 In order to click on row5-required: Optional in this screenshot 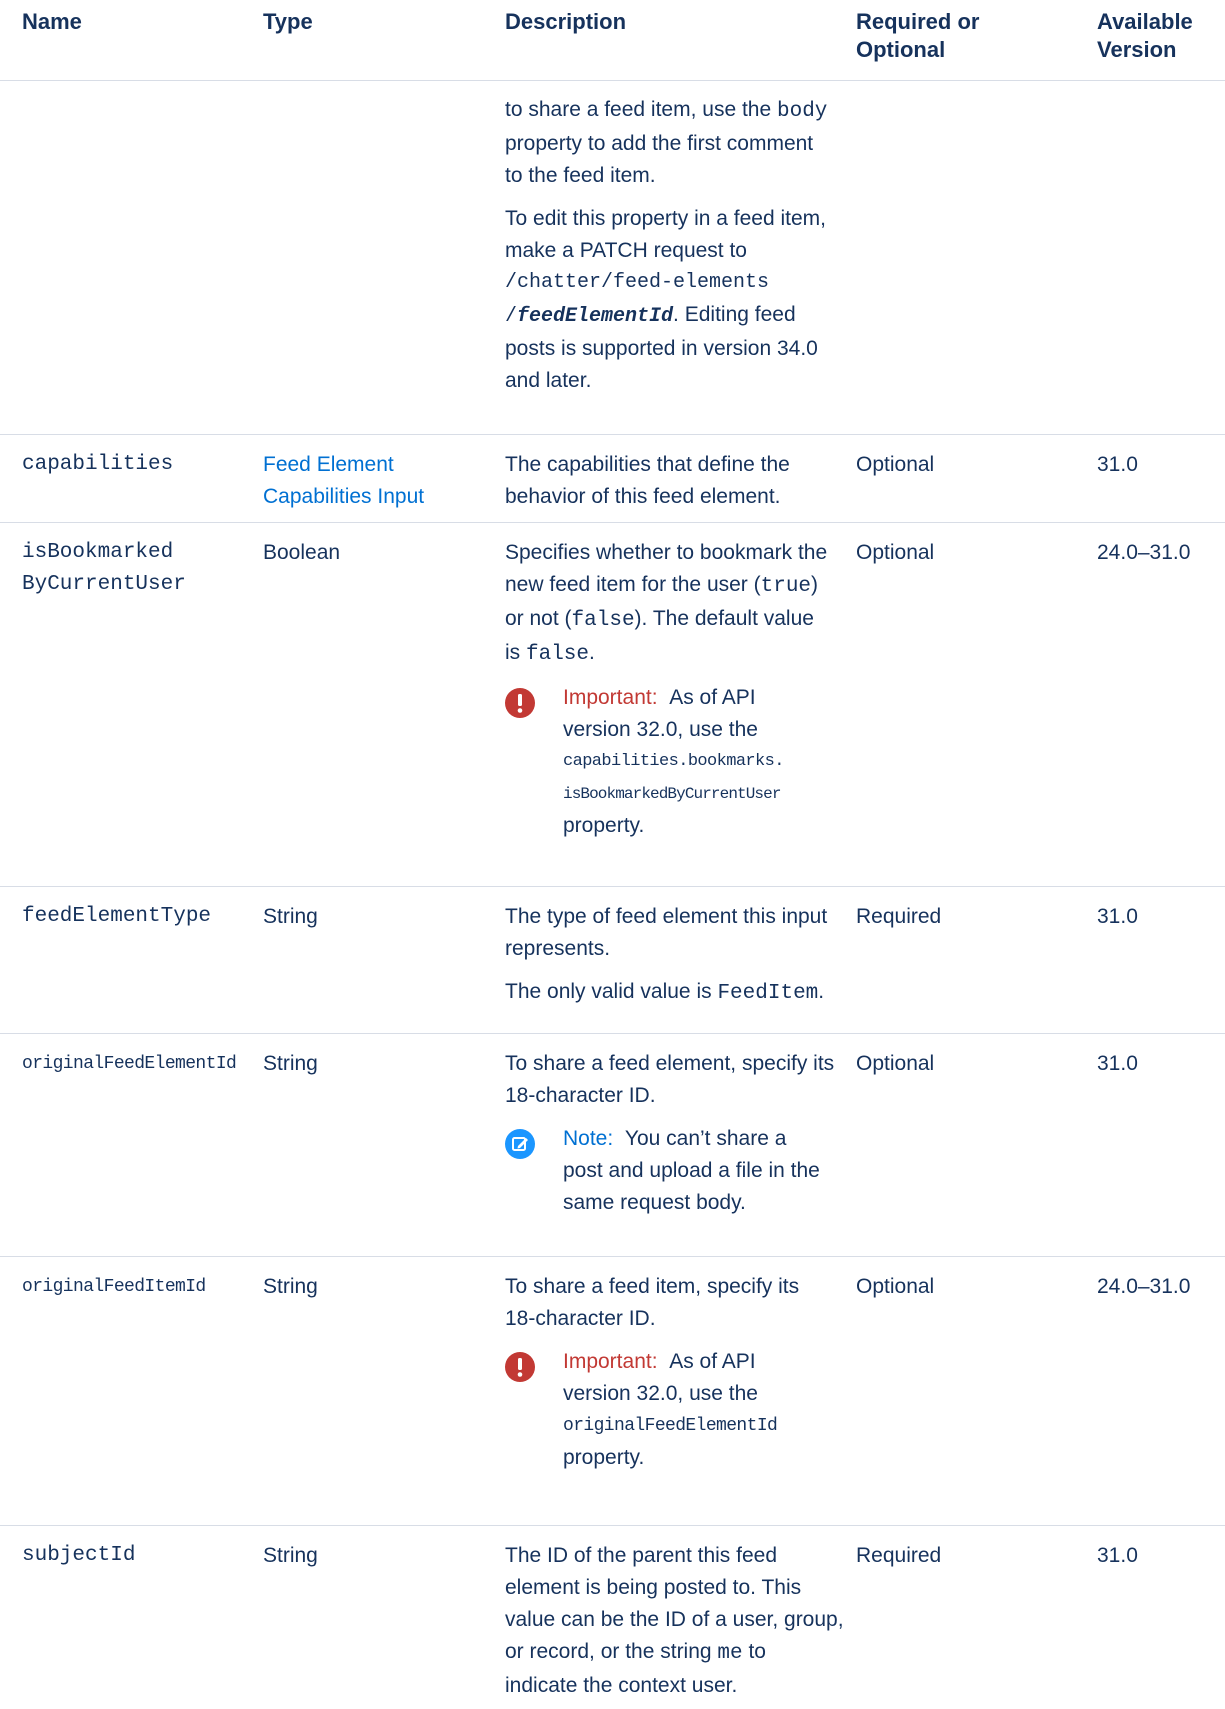, I will do `click(895, 1286)`.